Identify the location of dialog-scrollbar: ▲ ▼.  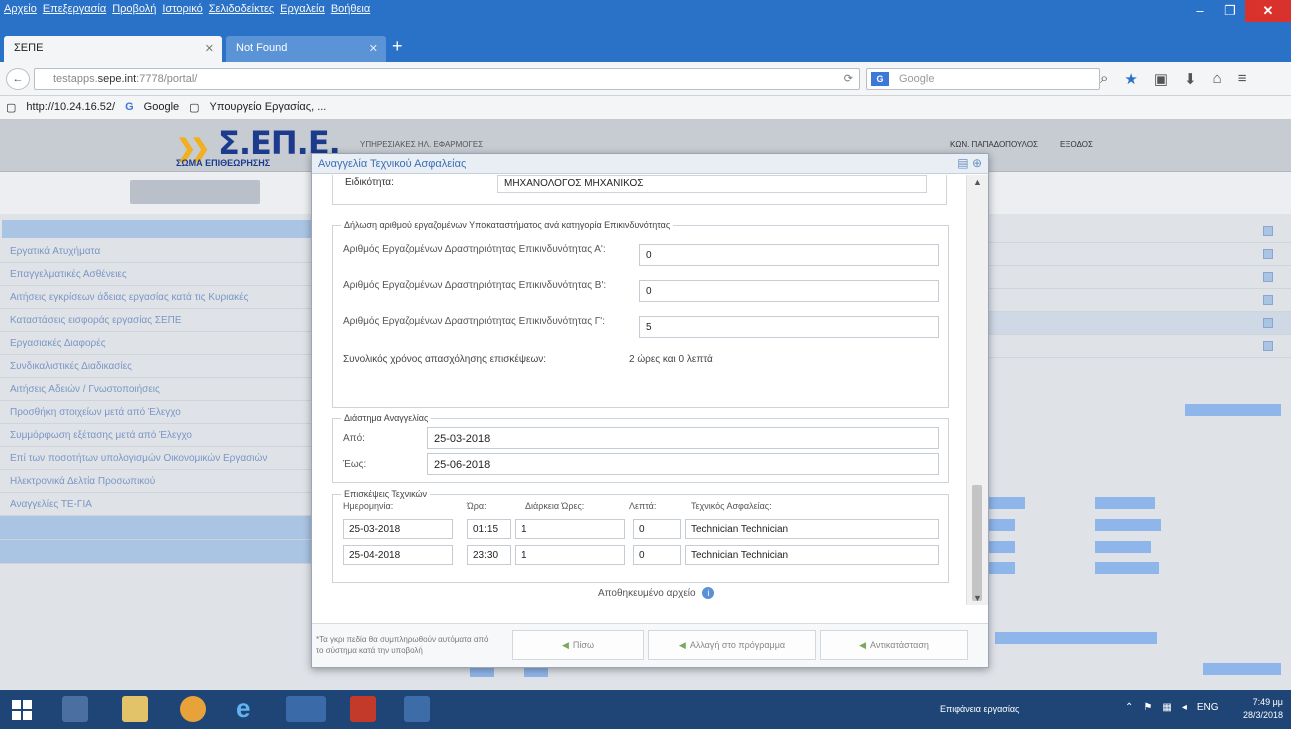
(977, 390).